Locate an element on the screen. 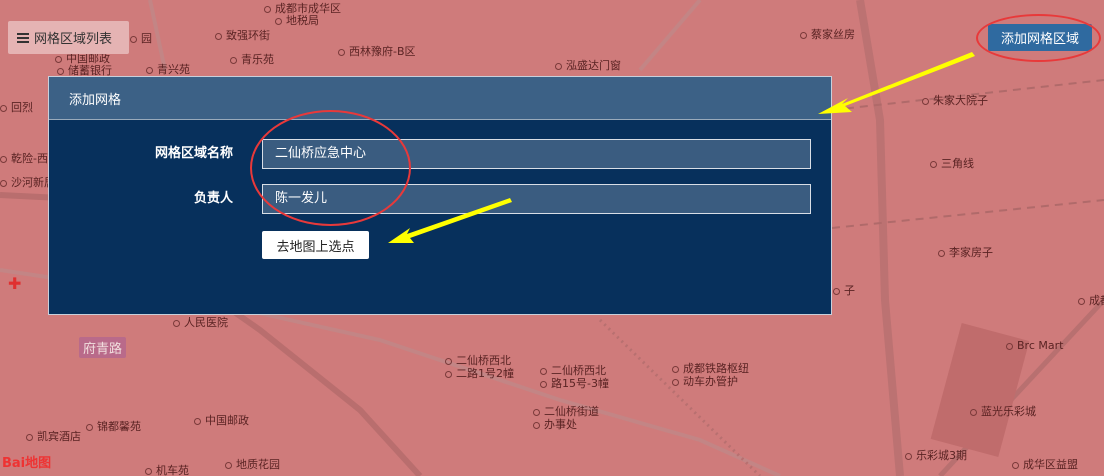 The image size is (1104, 476). baidu-logo-text: Bai地图 is located at coordinates (27, 463).